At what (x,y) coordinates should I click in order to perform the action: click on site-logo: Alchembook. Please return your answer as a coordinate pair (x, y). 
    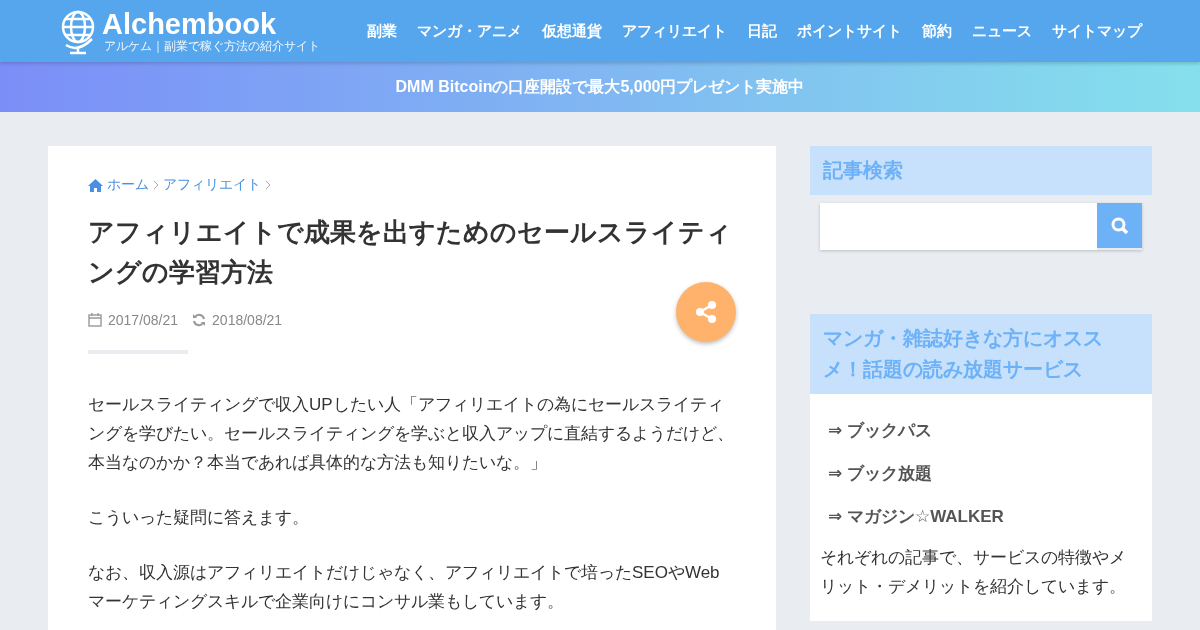
    Looking at the image, I should click on (211, 24).